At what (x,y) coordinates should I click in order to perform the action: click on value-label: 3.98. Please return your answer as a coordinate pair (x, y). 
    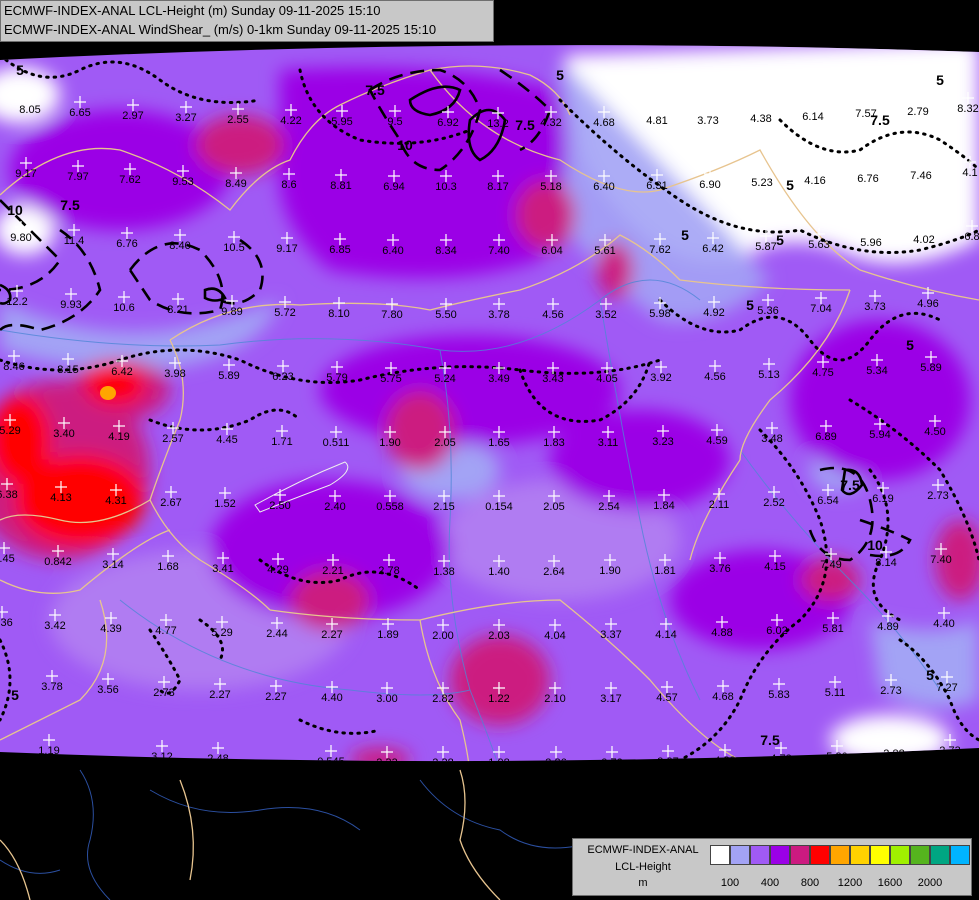
    Looking at the image, I should click on (174, 374).